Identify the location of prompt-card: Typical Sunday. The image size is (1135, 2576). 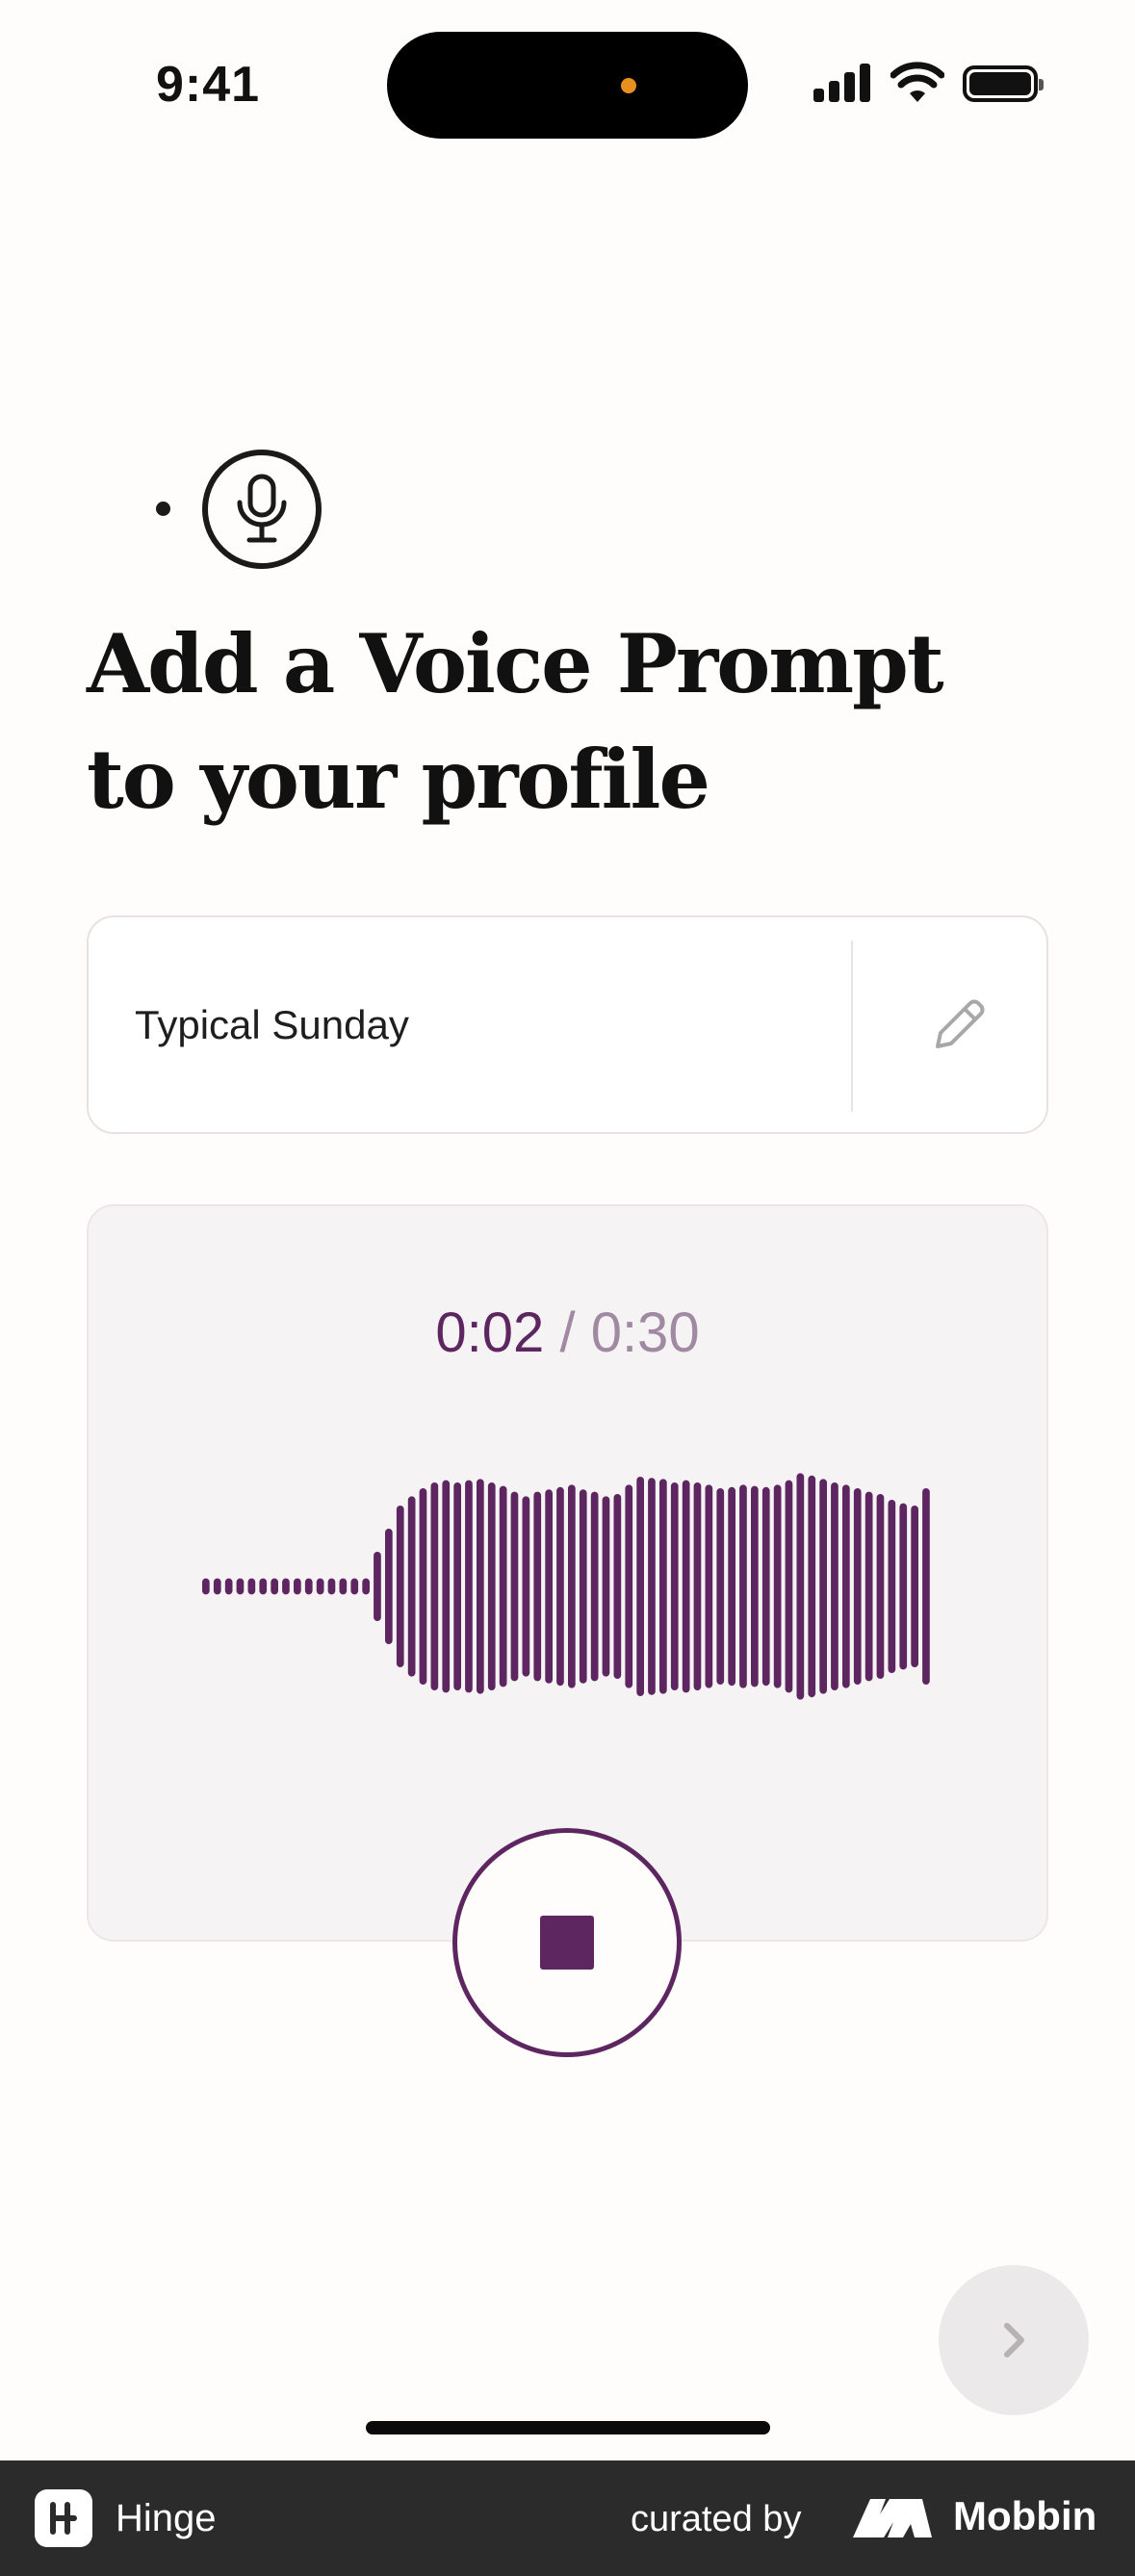
(567, 1024).